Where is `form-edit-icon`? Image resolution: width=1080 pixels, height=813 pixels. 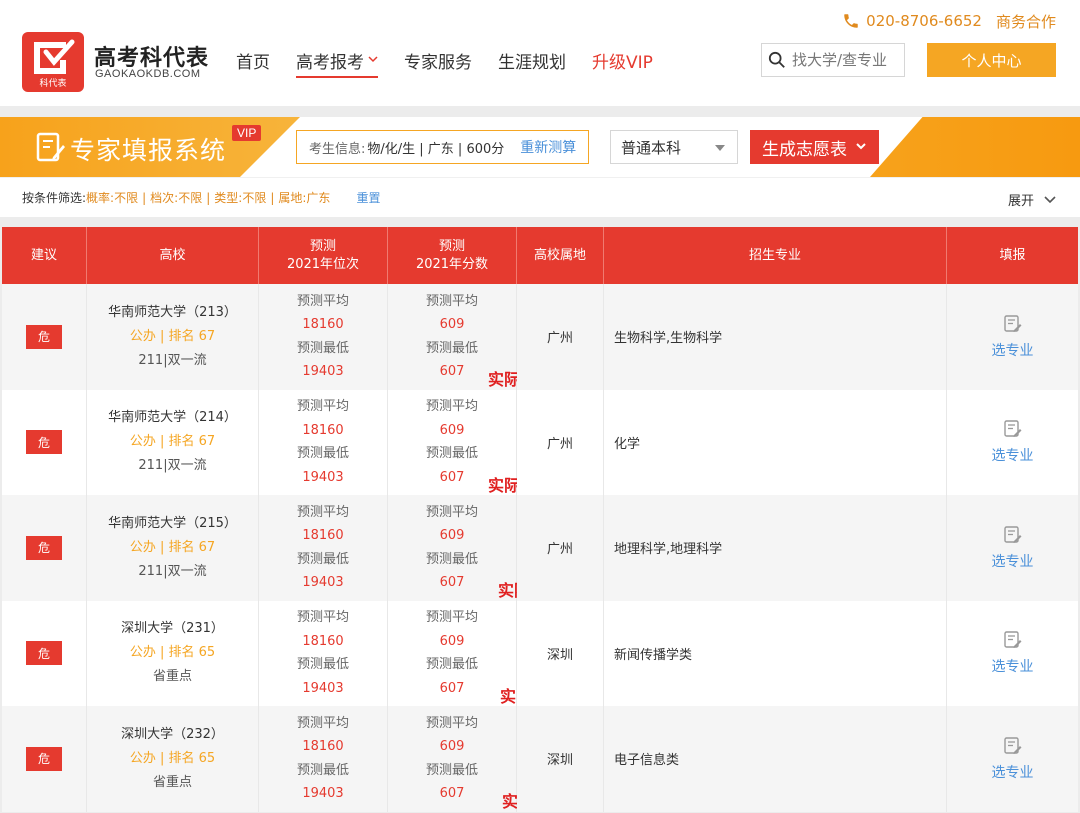 form-edit-icon is located at coordinates (50, 147).